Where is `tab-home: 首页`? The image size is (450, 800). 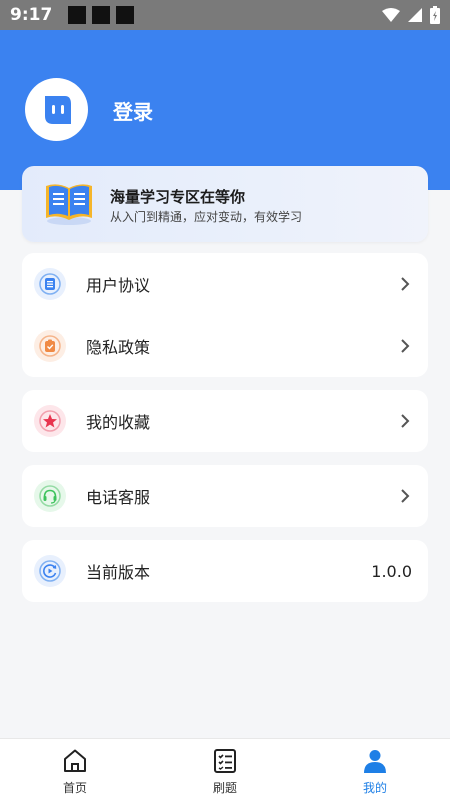
tab-home: 首页 is located at coordinates (75, 769).